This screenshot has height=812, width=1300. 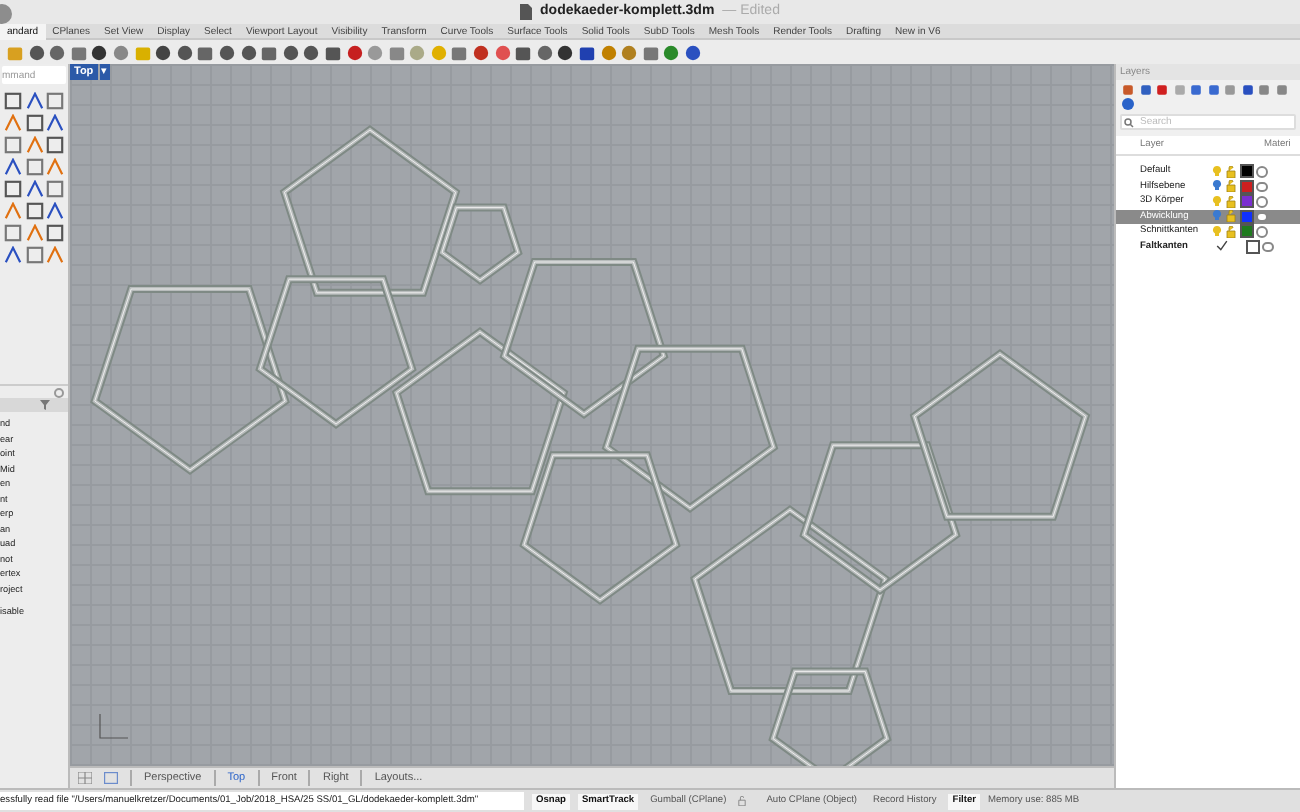 What do you see at coordinates (114, 726) in the screenshot?
I see `axis-icon` at bounding box center [114, 726].